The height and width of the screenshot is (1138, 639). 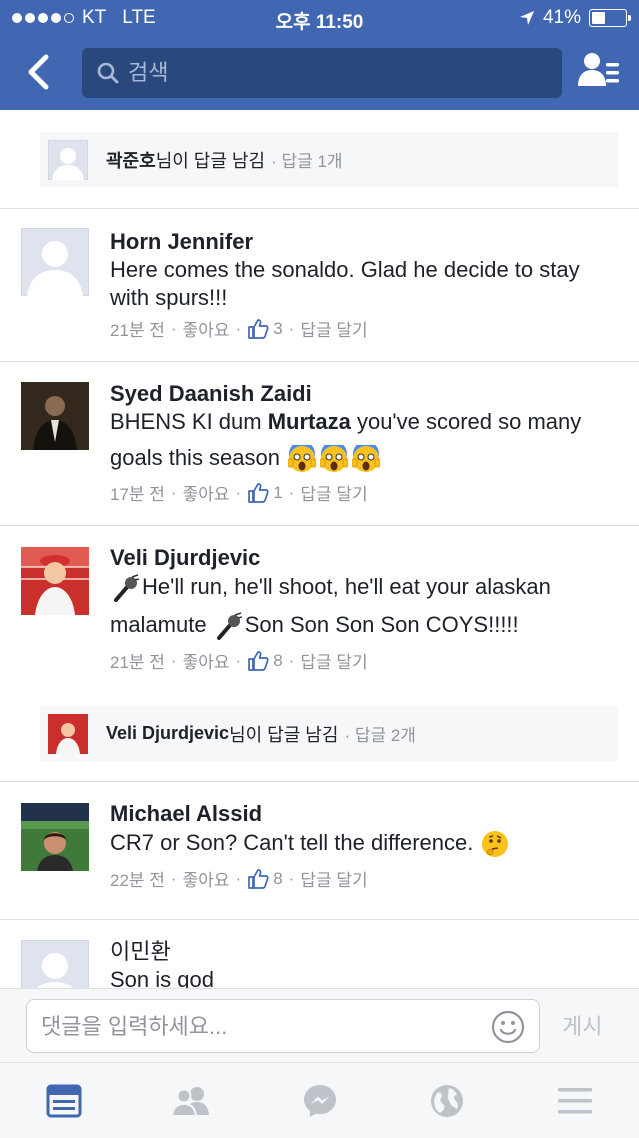 What do you see at coordinates (292, 842) in the screenshot?
I see `comment-text-body: CR7 or Son? Can't tell the difference.` at bounding box center [292, 842].